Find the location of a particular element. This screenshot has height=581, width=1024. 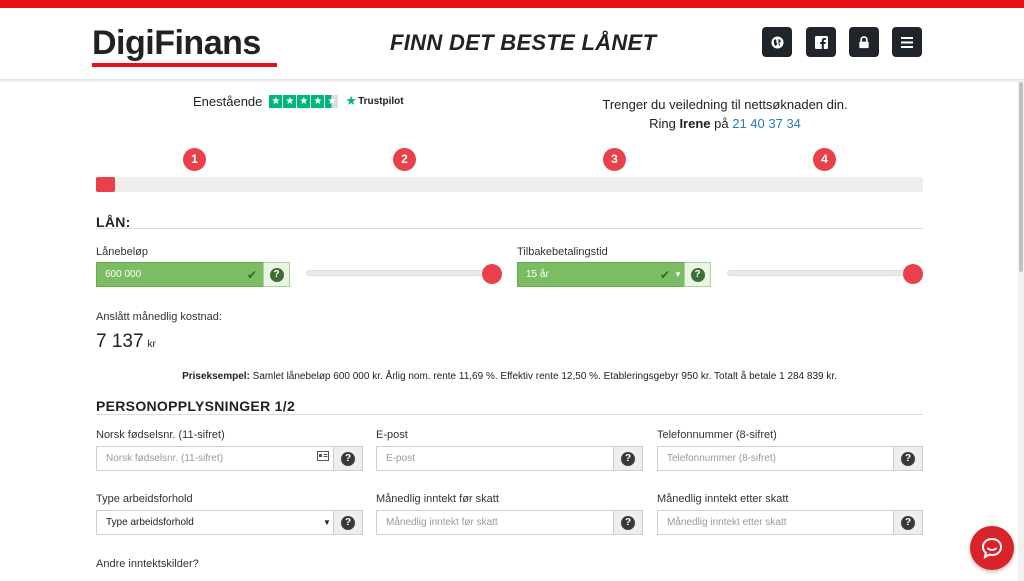

trustpilot-stars: ★ ★ ★ ★ ★ is located at coordinates (304, 101).